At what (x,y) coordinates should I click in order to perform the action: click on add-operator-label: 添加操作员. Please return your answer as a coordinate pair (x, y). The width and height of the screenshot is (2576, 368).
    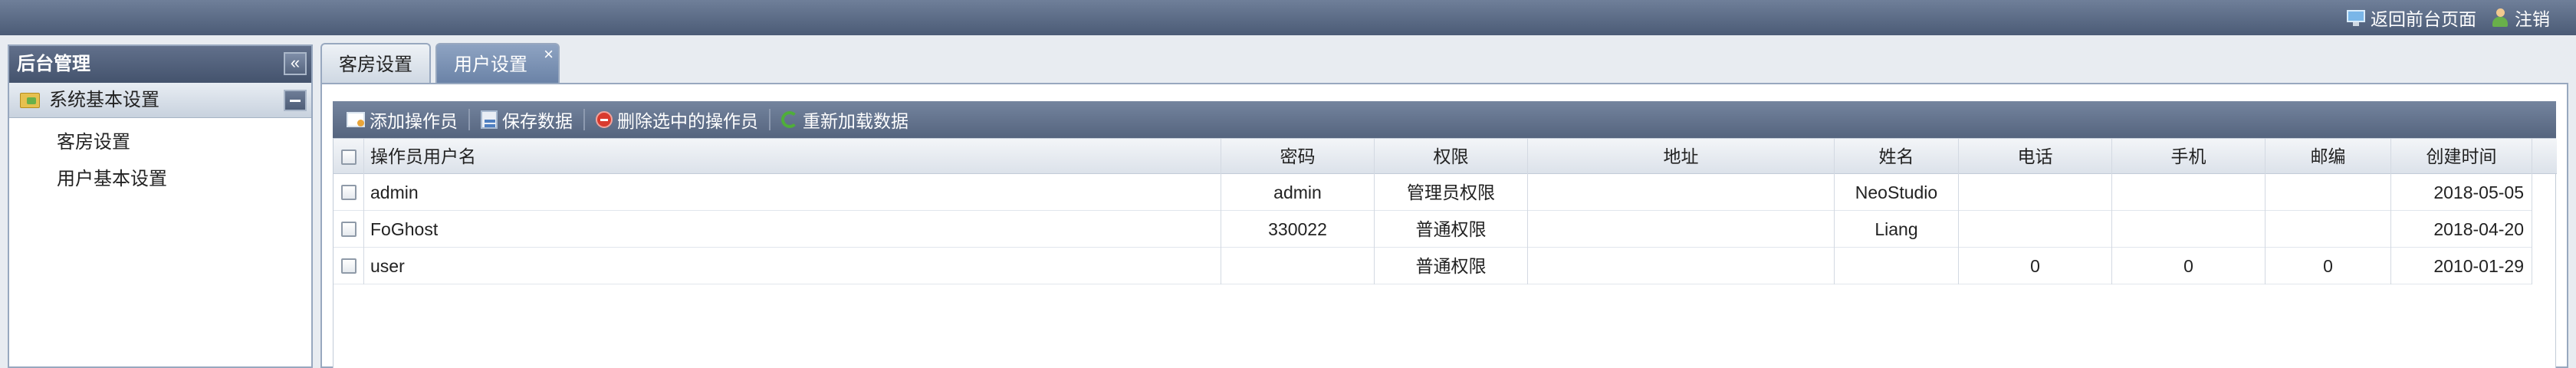
    Looking at the image, I should click on (414, 121).